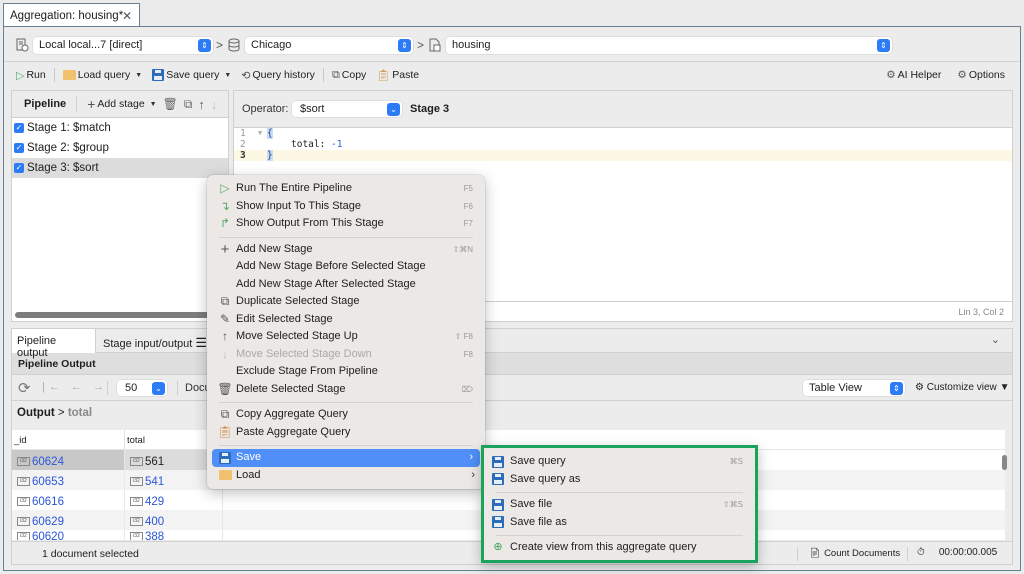  What do you see at coordinates (995, 339) in the screenshot?
I see `chevron-down-icon: ⌄` at bounding box center [995, 339].